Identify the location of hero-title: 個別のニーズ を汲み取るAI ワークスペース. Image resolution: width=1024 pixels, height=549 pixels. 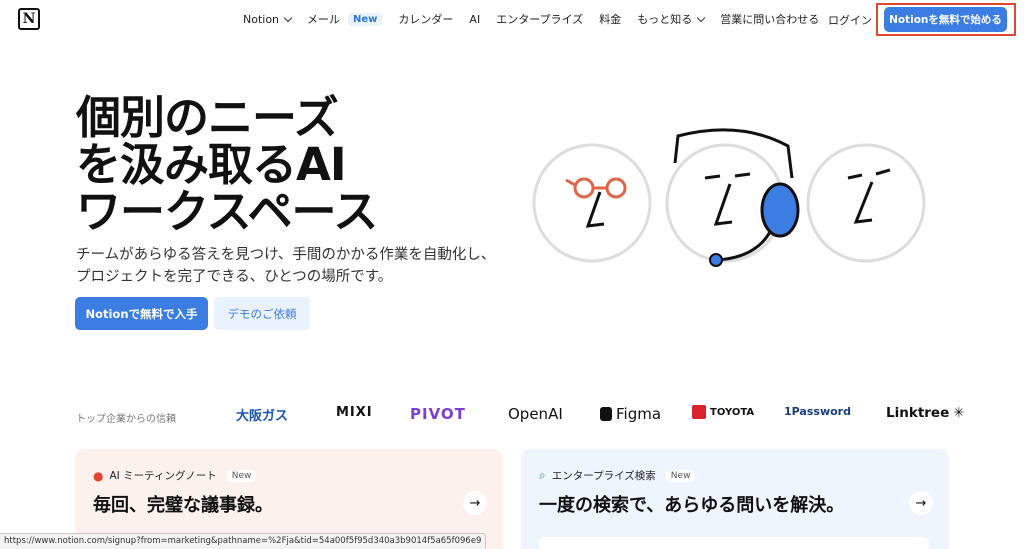
(227, 164).